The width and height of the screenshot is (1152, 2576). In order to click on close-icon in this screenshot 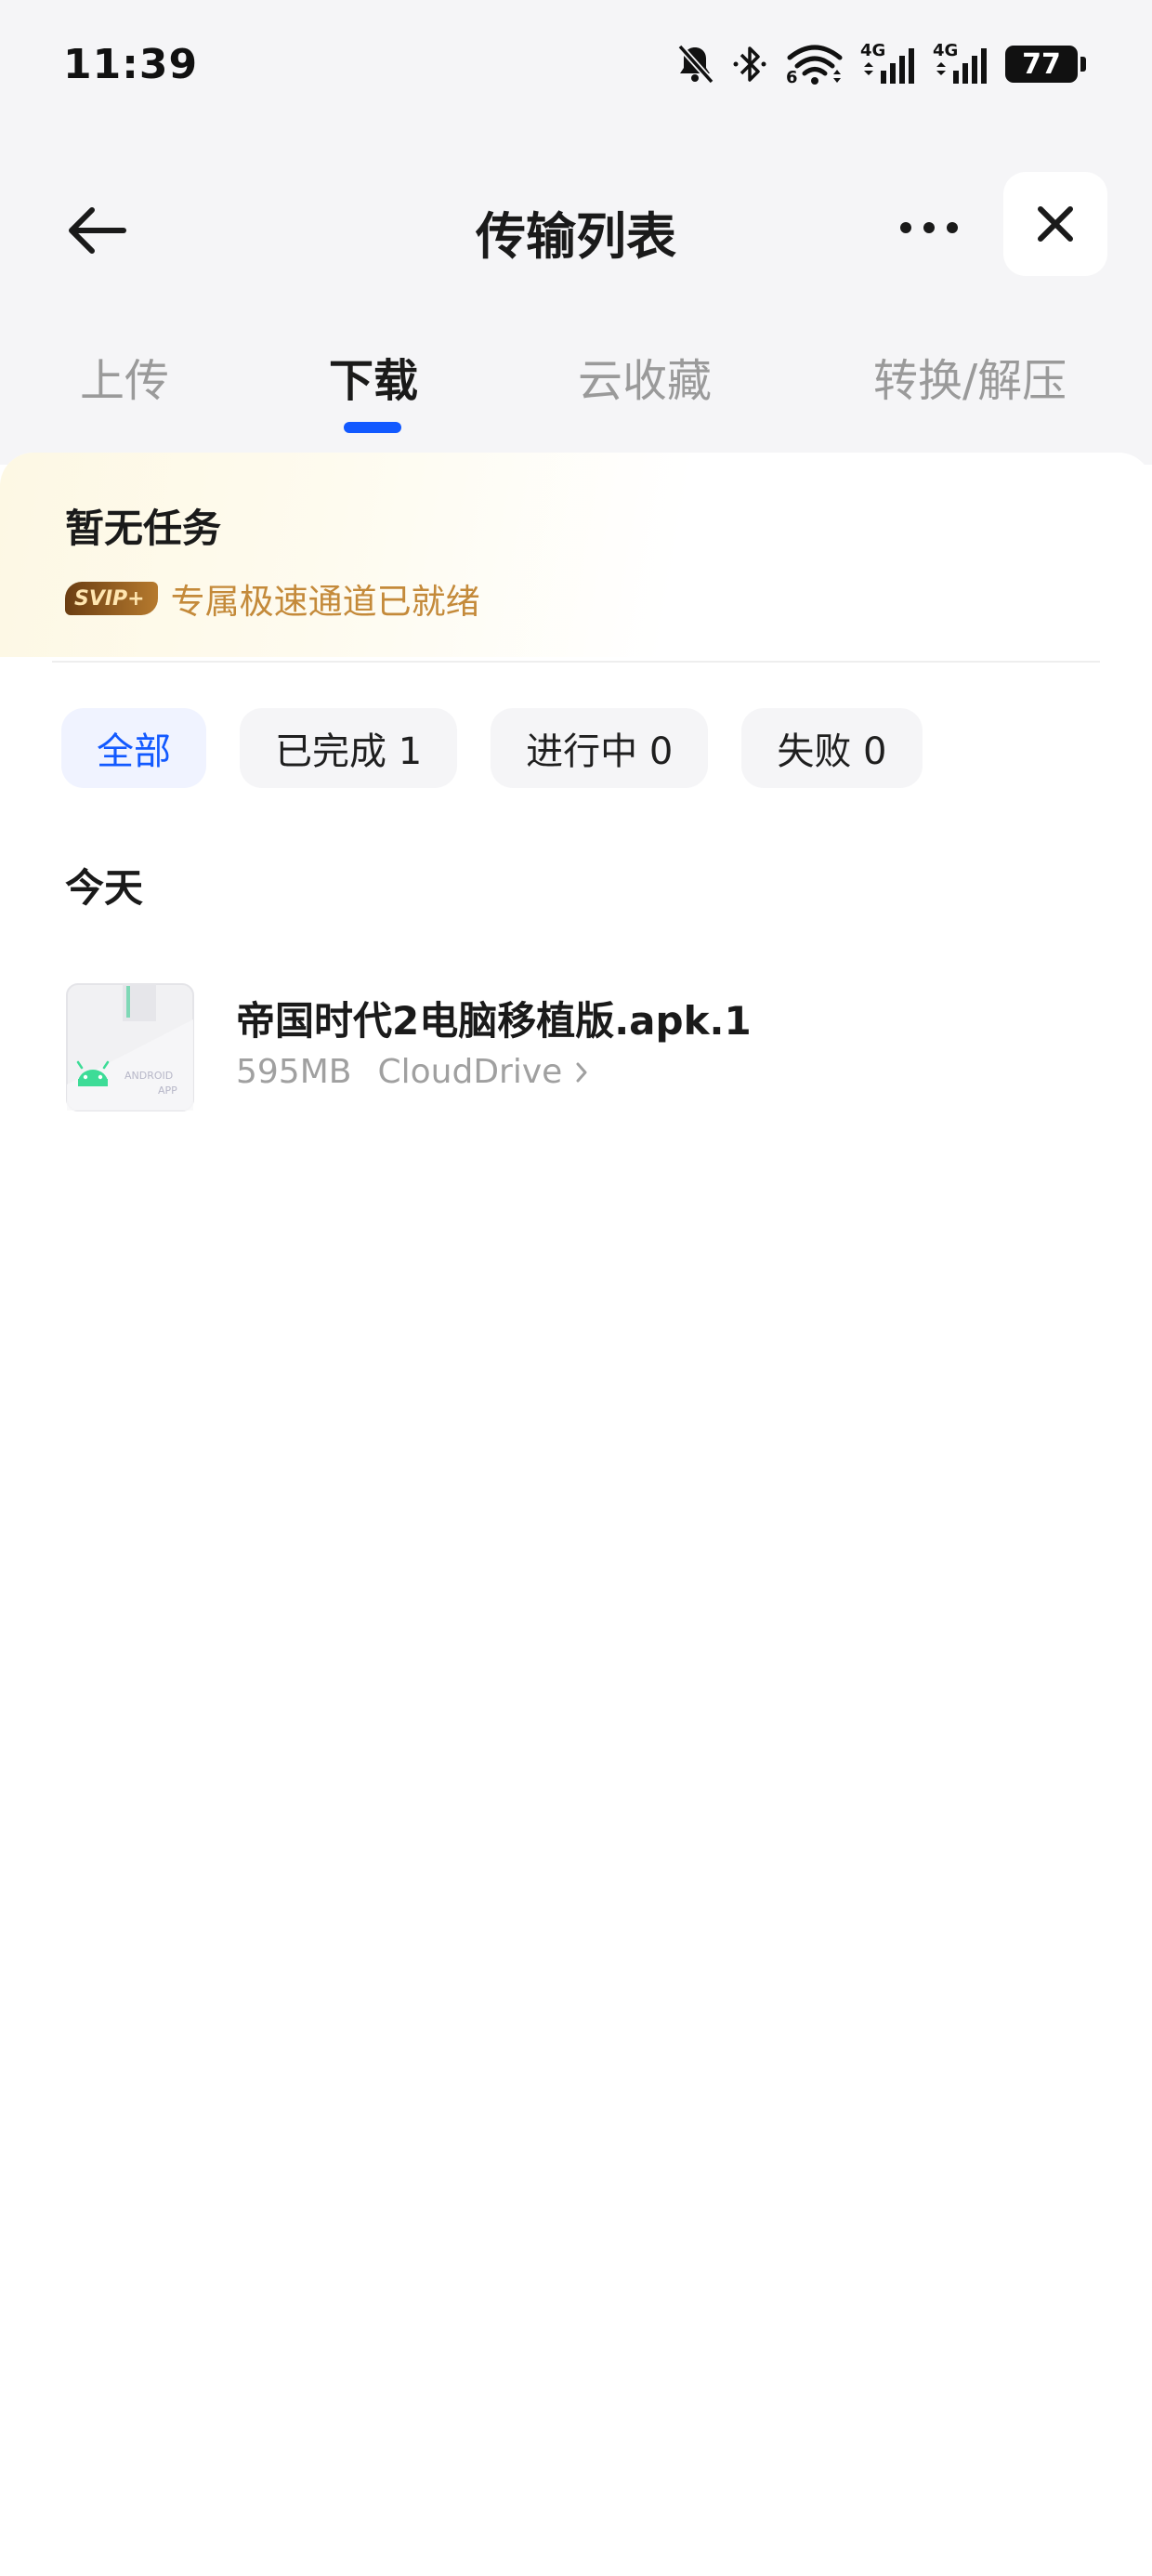, I will do `click(1055, 224)`.